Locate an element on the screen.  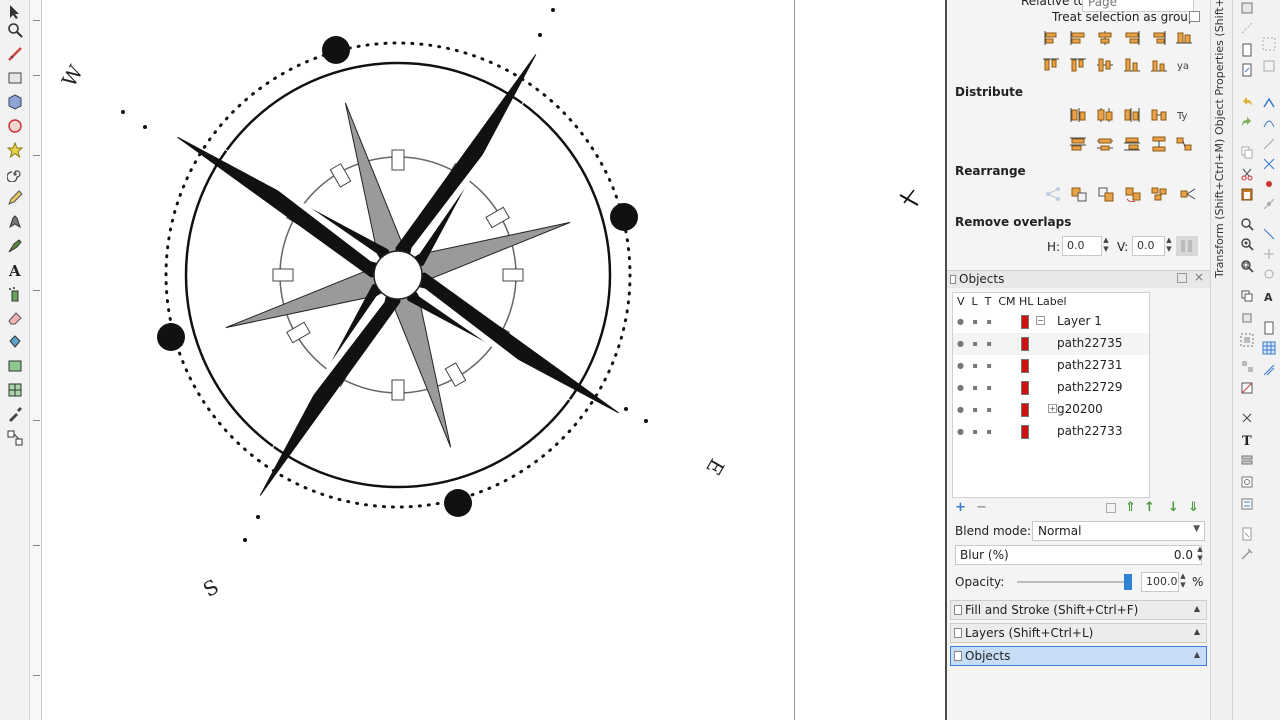
opacity-slider-handle is located at coordinates (1128, 582).